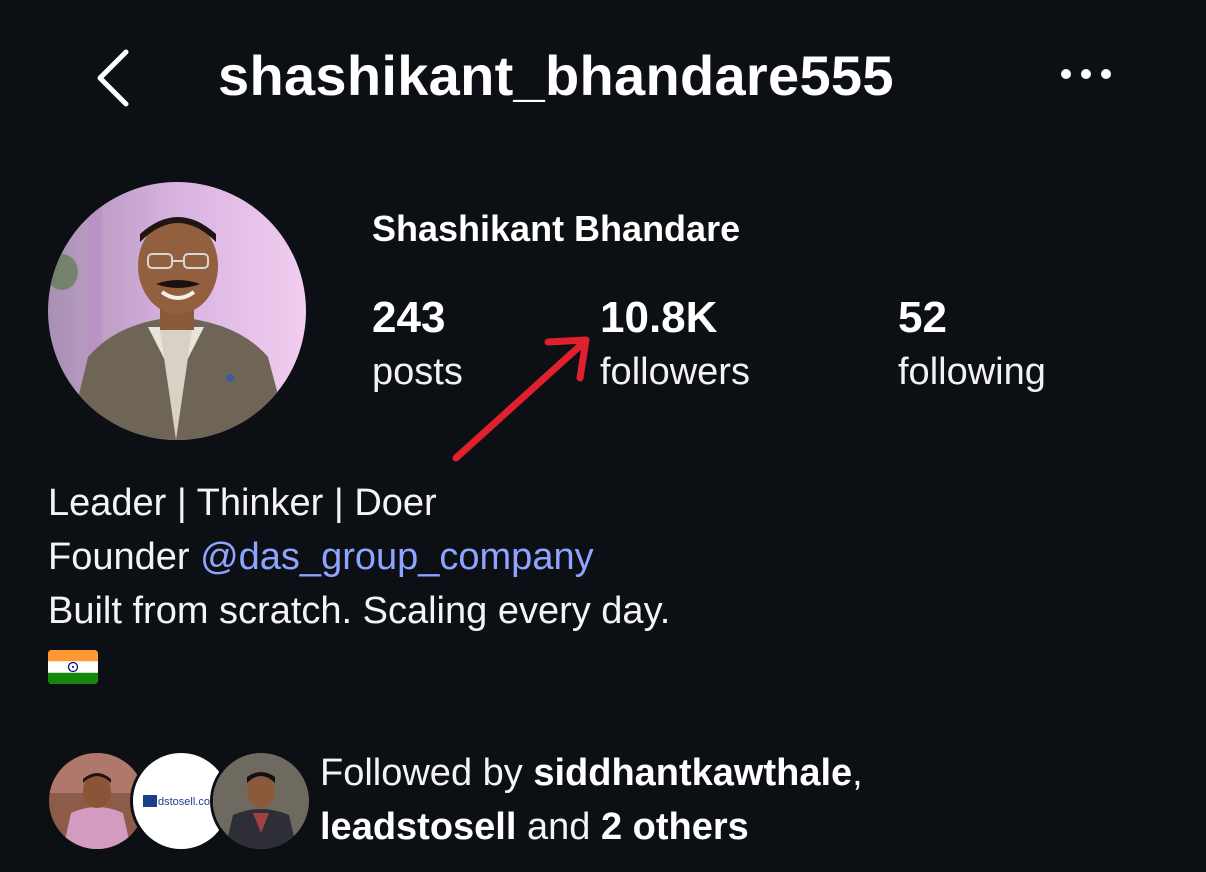  I want to click on company-mention-link: @das_group_company, so click(397, 557).